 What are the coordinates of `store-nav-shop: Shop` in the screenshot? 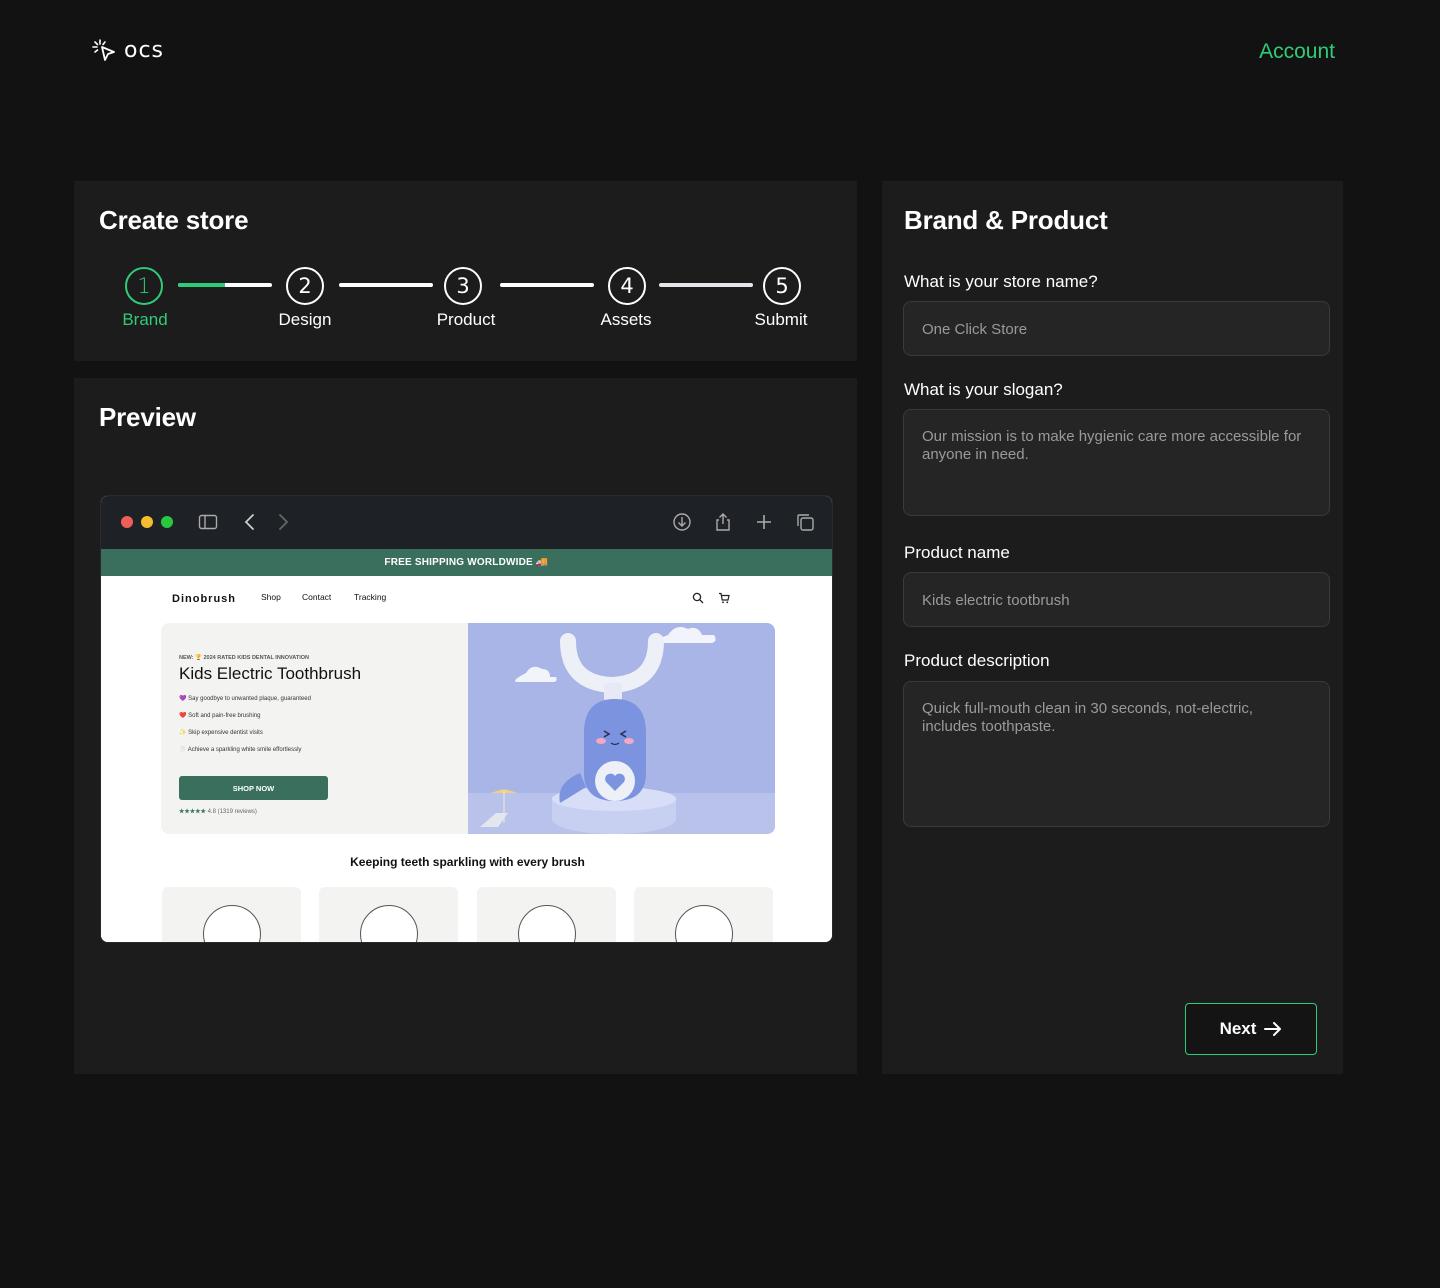 It's located at (271, 597).